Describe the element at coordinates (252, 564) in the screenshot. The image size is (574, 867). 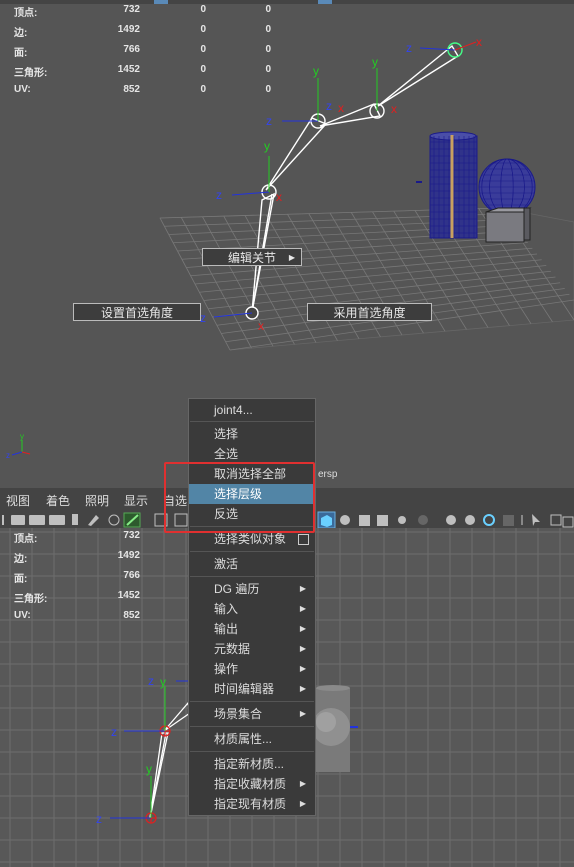
I see `context-menu-item: 激活` at that location.